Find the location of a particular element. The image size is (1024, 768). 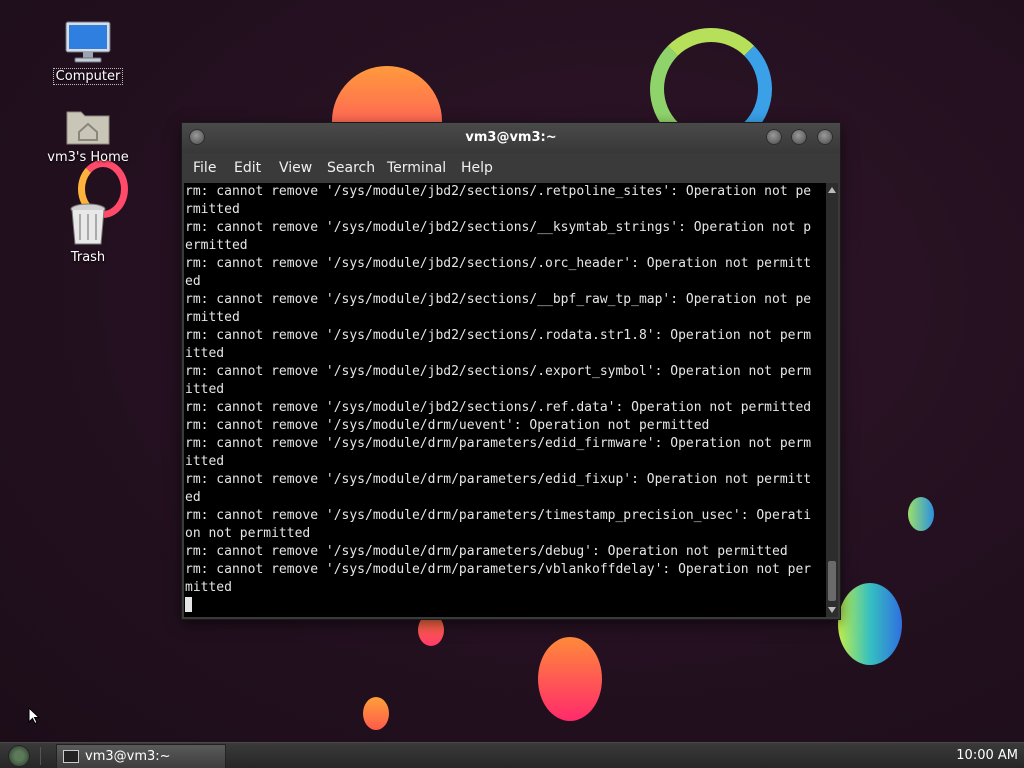

scrollbar-thumb is located at coordinates (832, 581).